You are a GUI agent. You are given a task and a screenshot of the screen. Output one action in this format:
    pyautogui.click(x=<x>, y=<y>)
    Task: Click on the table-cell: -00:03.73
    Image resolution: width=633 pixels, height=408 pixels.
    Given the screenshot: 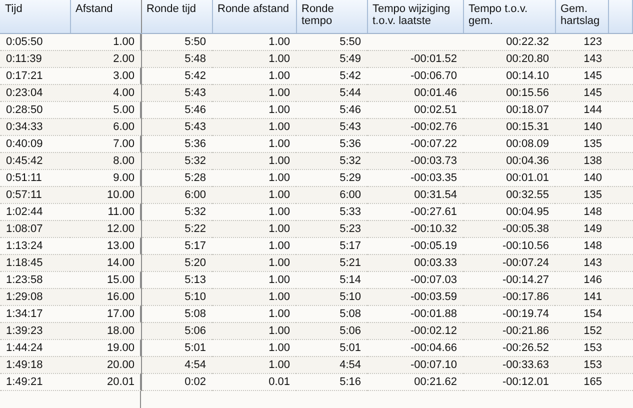 What is the action you would take?
    pyautogui.click(x=415, y=160)
    